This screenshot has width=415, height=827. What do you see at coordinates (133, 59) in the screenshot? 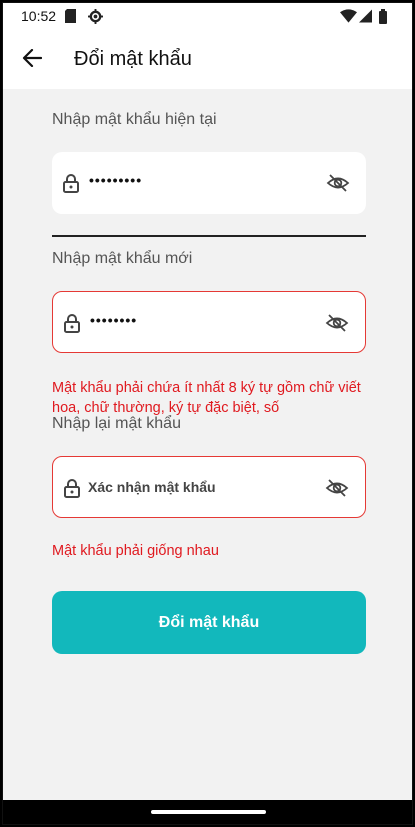
I see `page-title: Đổi mật khẩu` at bounding box center [133, 59].